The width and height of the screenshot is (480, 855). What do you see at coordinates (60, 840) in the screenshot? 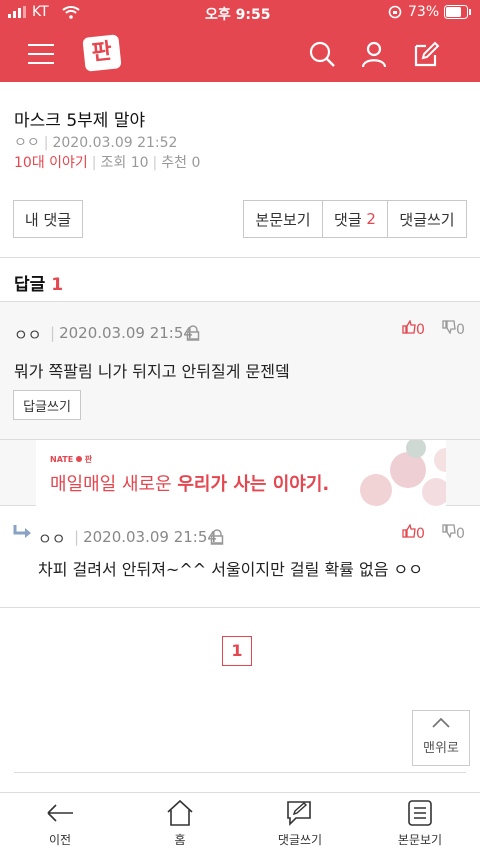
I see `nav-back-label: 이전` at bounding box center [60, 840].